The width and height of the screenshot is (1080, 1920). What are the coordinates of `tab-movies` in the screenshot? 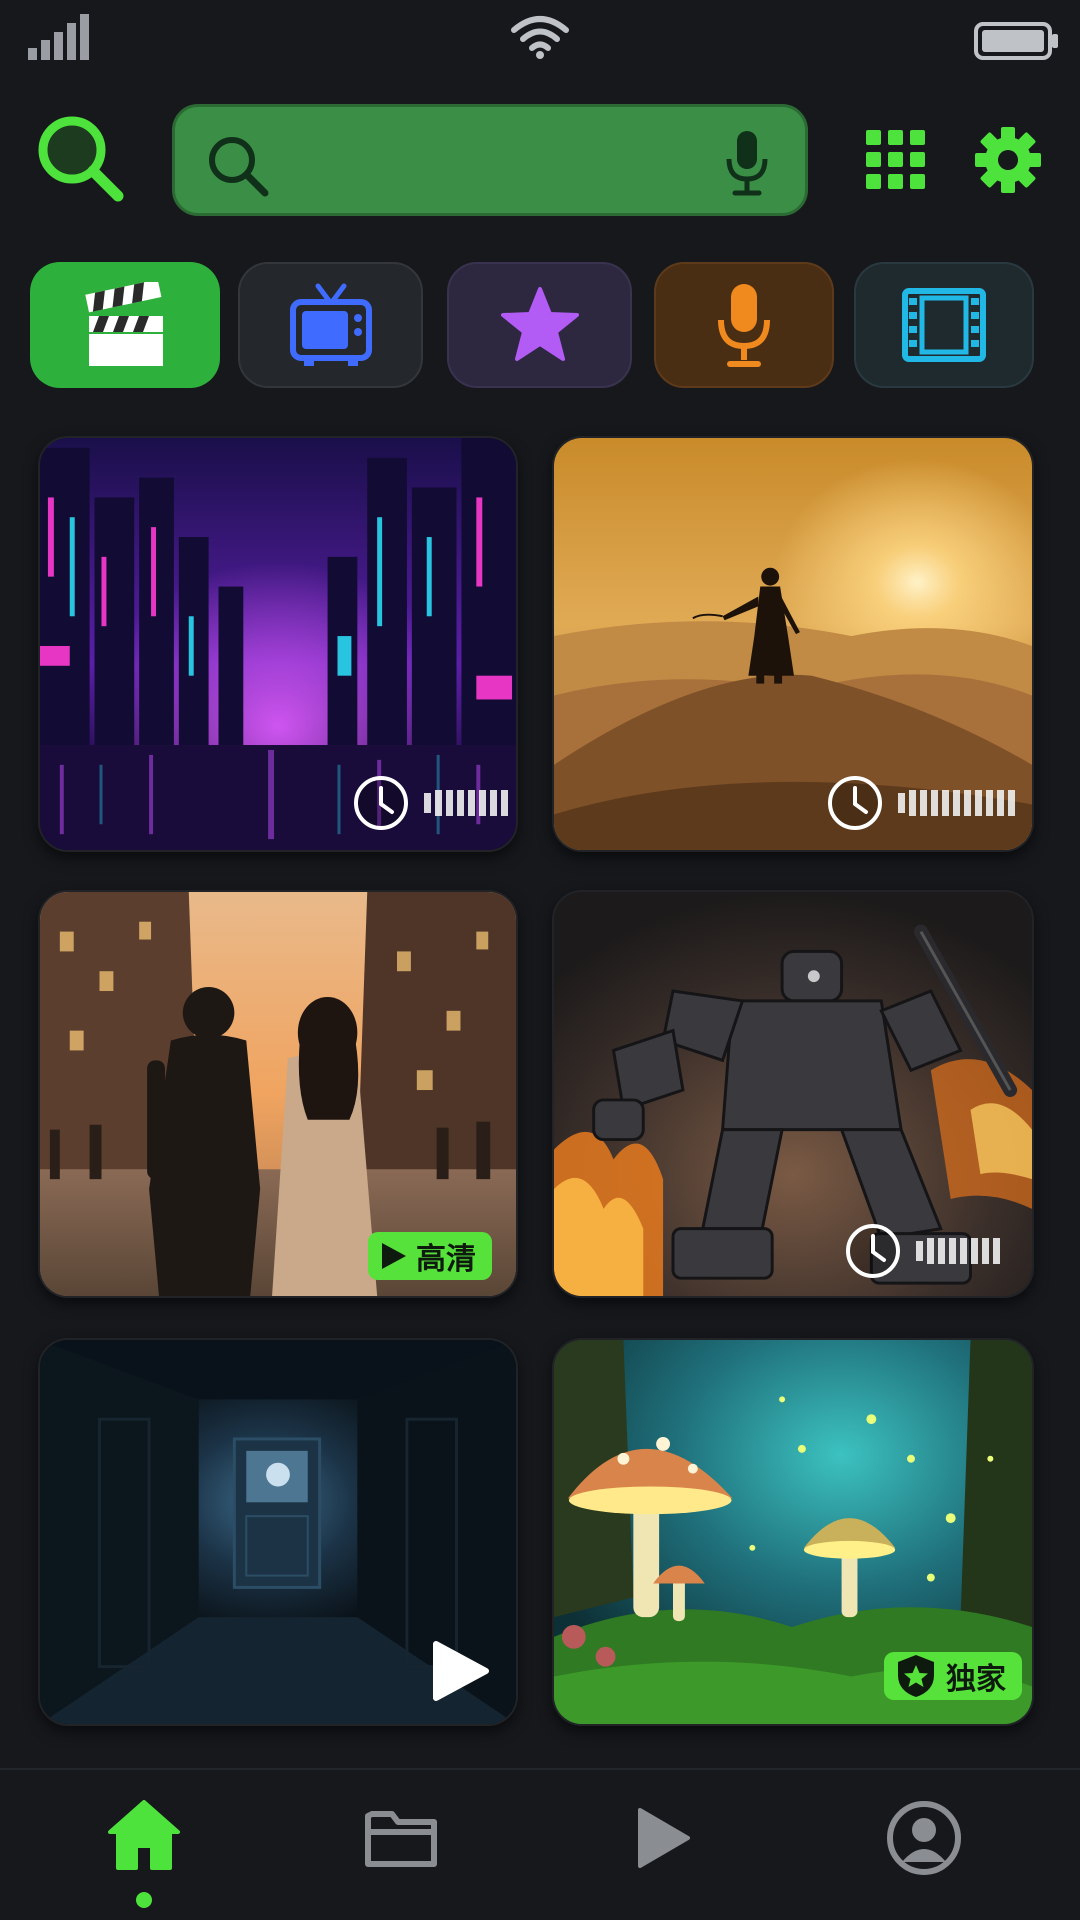 It's located at (125, 325).